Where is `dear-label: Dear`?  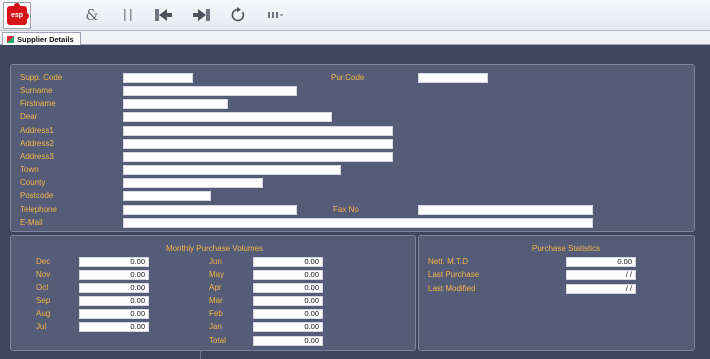 dear-label: Dear is located at coordinates (29, 116).